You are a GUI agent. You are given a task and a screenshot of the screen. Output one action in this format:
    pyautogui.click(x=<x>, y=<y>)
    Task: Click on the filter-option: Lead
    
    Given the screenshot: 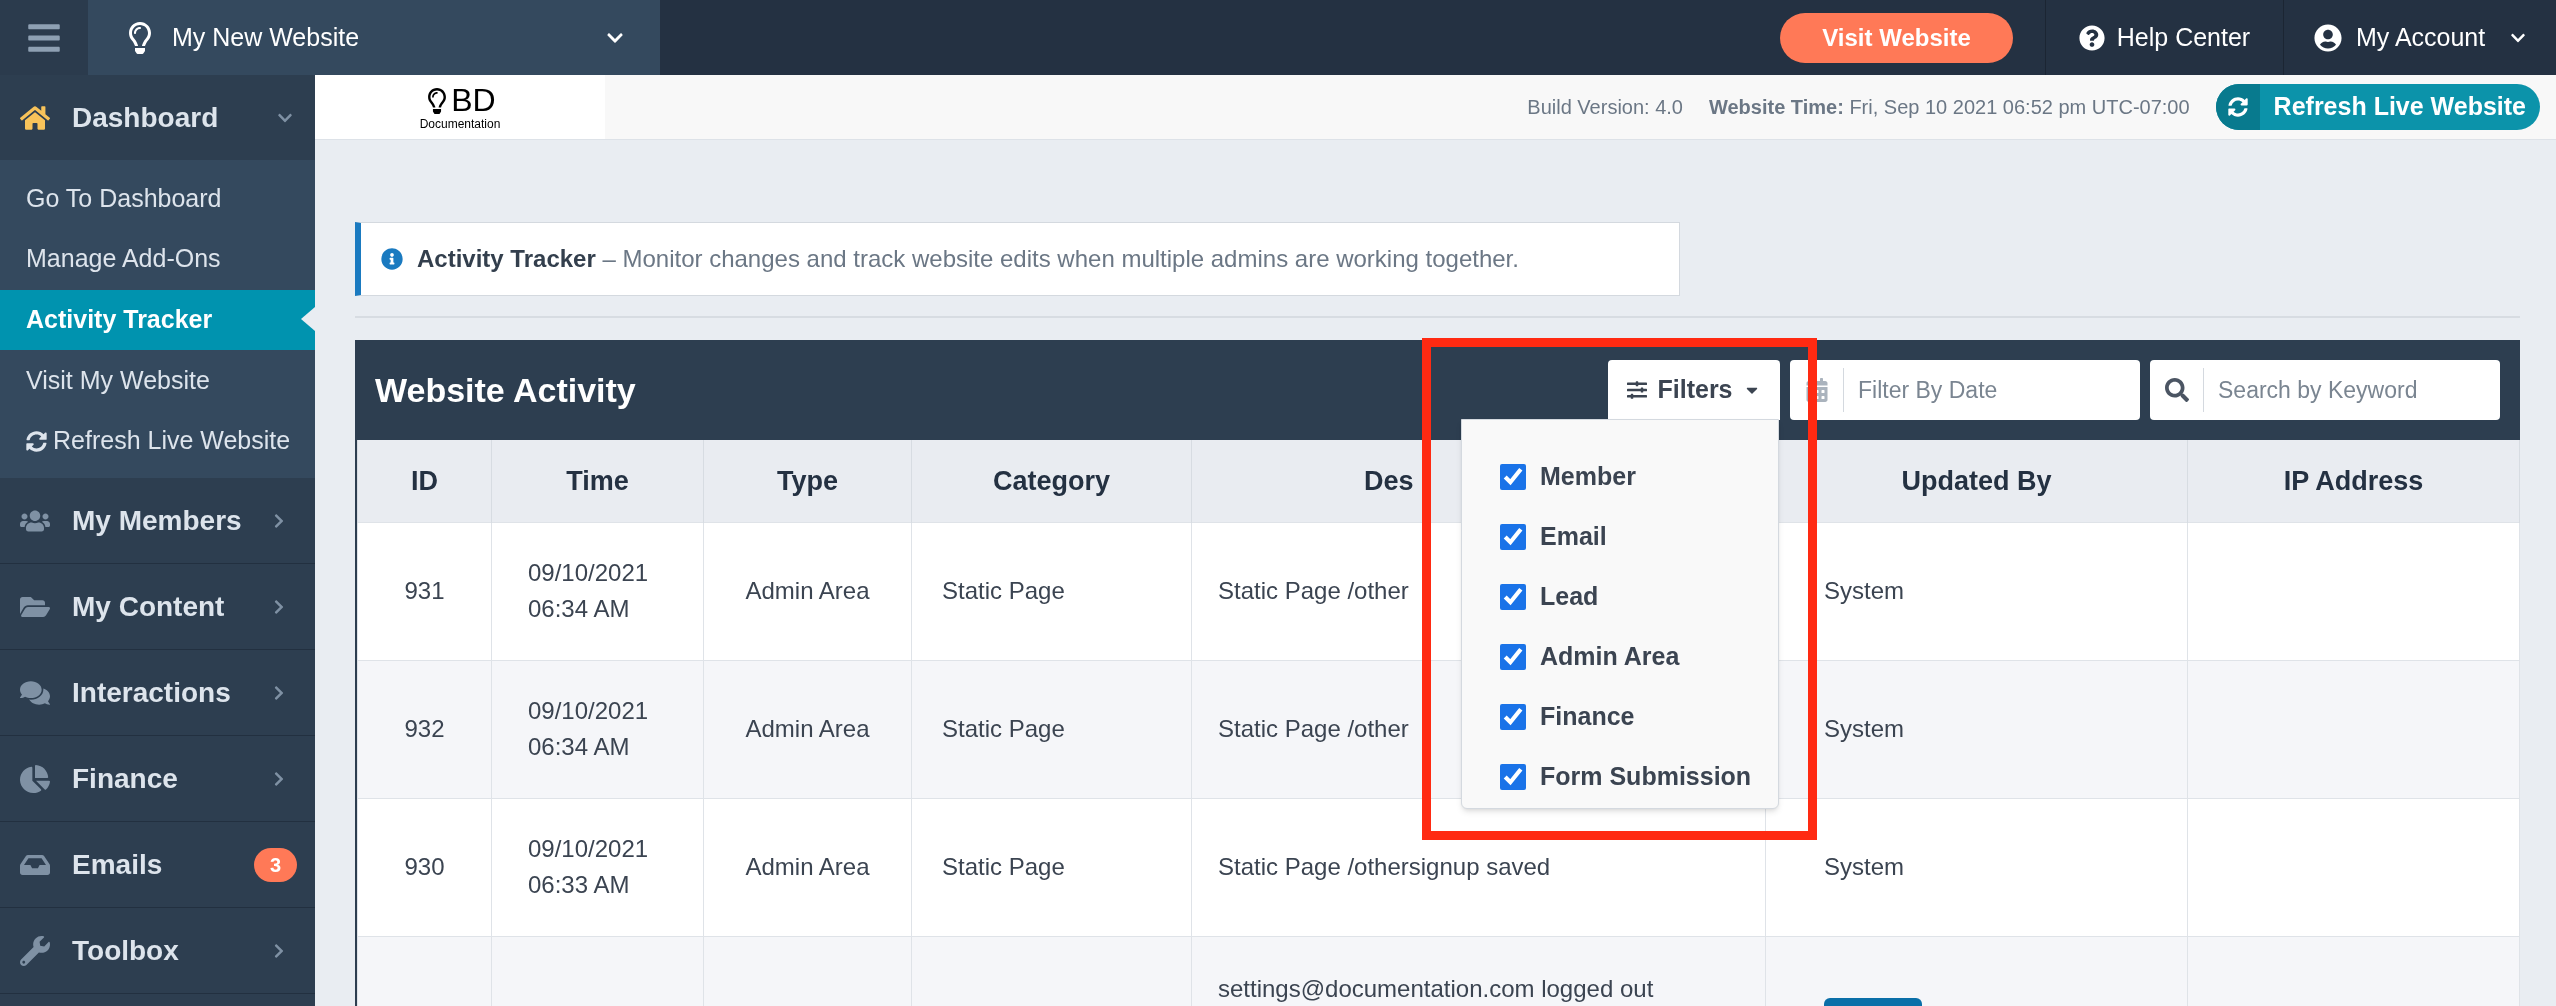 What is the action you would take?
    pyautogui.click(x=1639, y=597)
    